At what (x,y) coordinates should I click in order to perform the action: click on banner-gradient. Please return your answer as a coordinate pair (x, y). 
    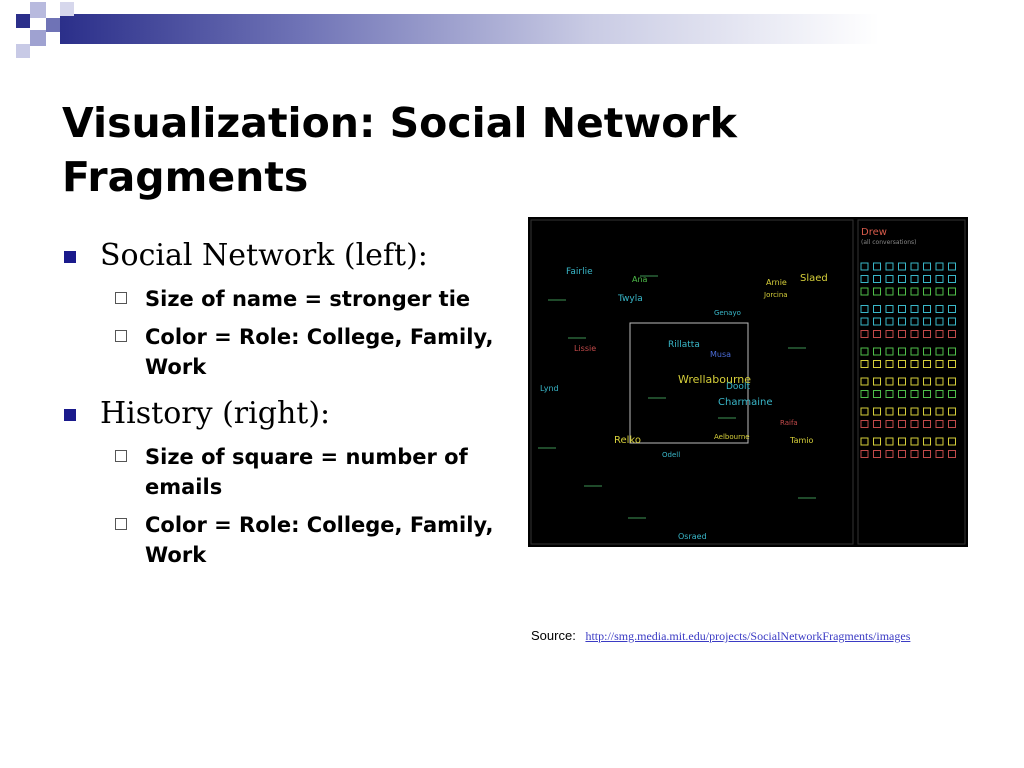
    Looking at the image, I should click on (542, 29).